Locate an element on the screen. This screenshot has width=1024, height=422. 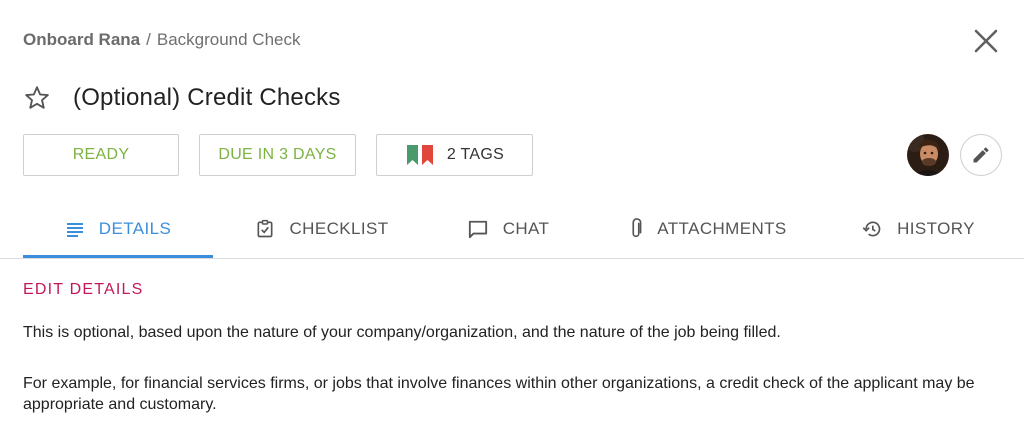
tab-details-label: DETAILS is located at coordinates (135, 228).